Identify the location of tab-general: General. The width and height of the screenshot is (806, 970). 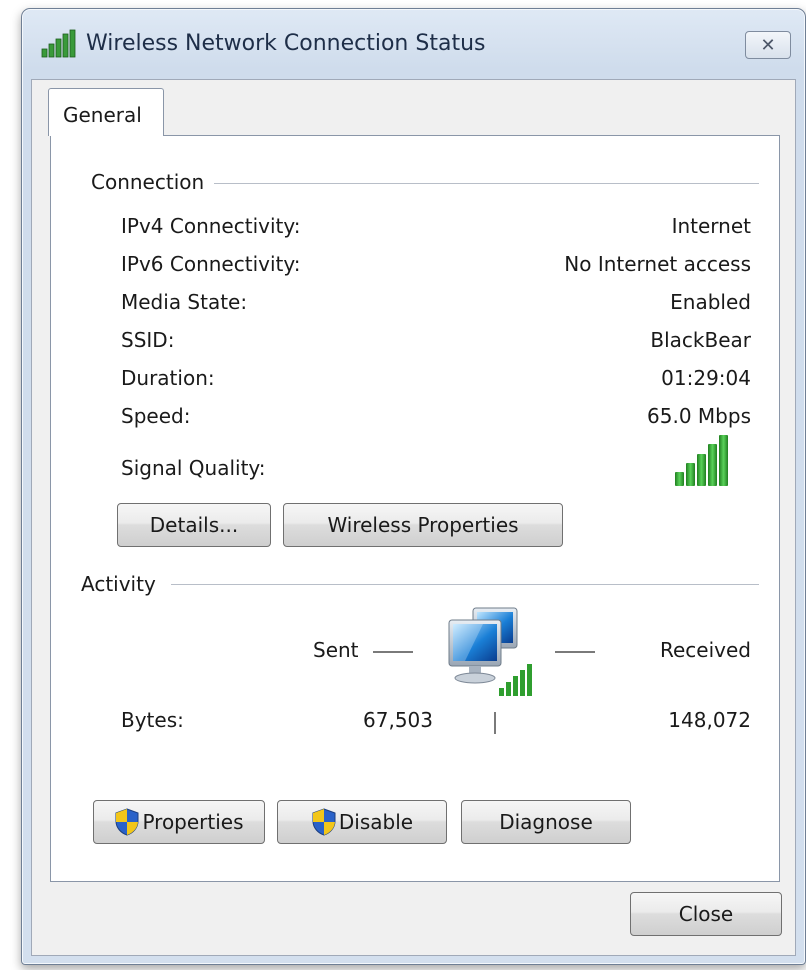
(106, 112).